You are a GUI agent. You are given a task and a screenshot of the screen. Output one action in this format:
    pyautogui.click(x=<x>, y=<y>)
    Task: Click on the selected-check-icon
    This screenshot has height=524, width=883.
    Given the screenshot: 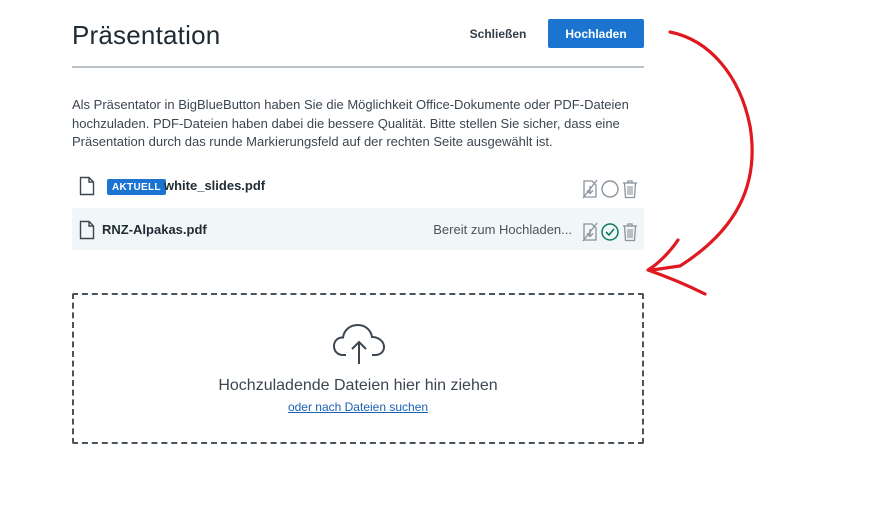 What is the action you would take?
    pyautogui.click(x=610, y=232)
    